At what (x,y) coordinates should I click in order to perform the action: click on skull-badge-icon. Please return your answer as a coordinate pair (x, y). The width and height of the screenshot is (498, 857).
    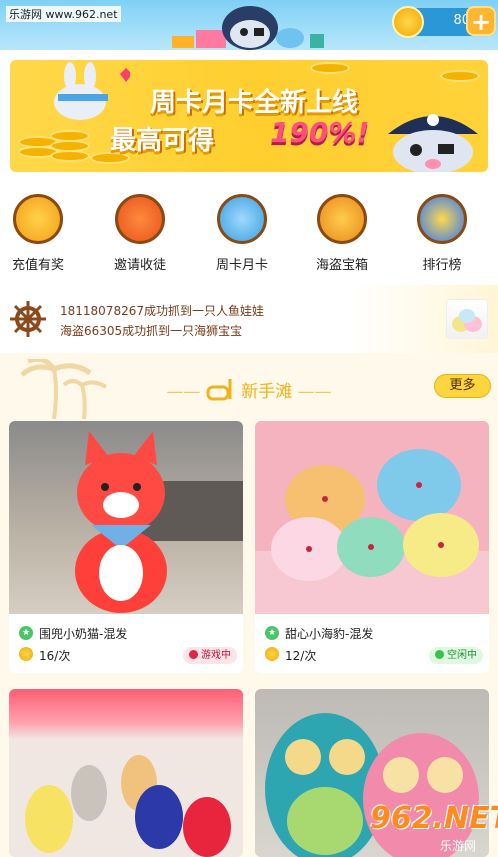
    Looking at the image, I should click on (442, 219).